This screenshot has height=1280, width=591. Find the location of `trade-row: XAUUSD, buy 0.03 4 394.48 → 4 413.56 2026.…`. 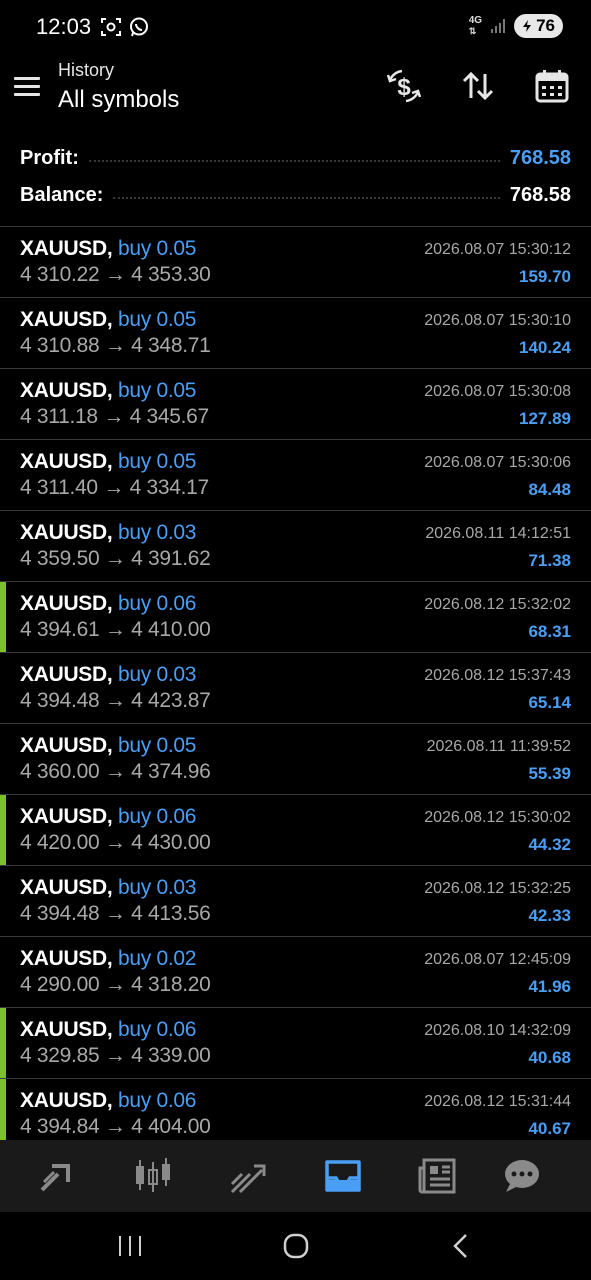

trade-row: XAUUSD, buy 0.03 4 394.48 → 4 413.56 2026.… is located at coordinates (295, 900).